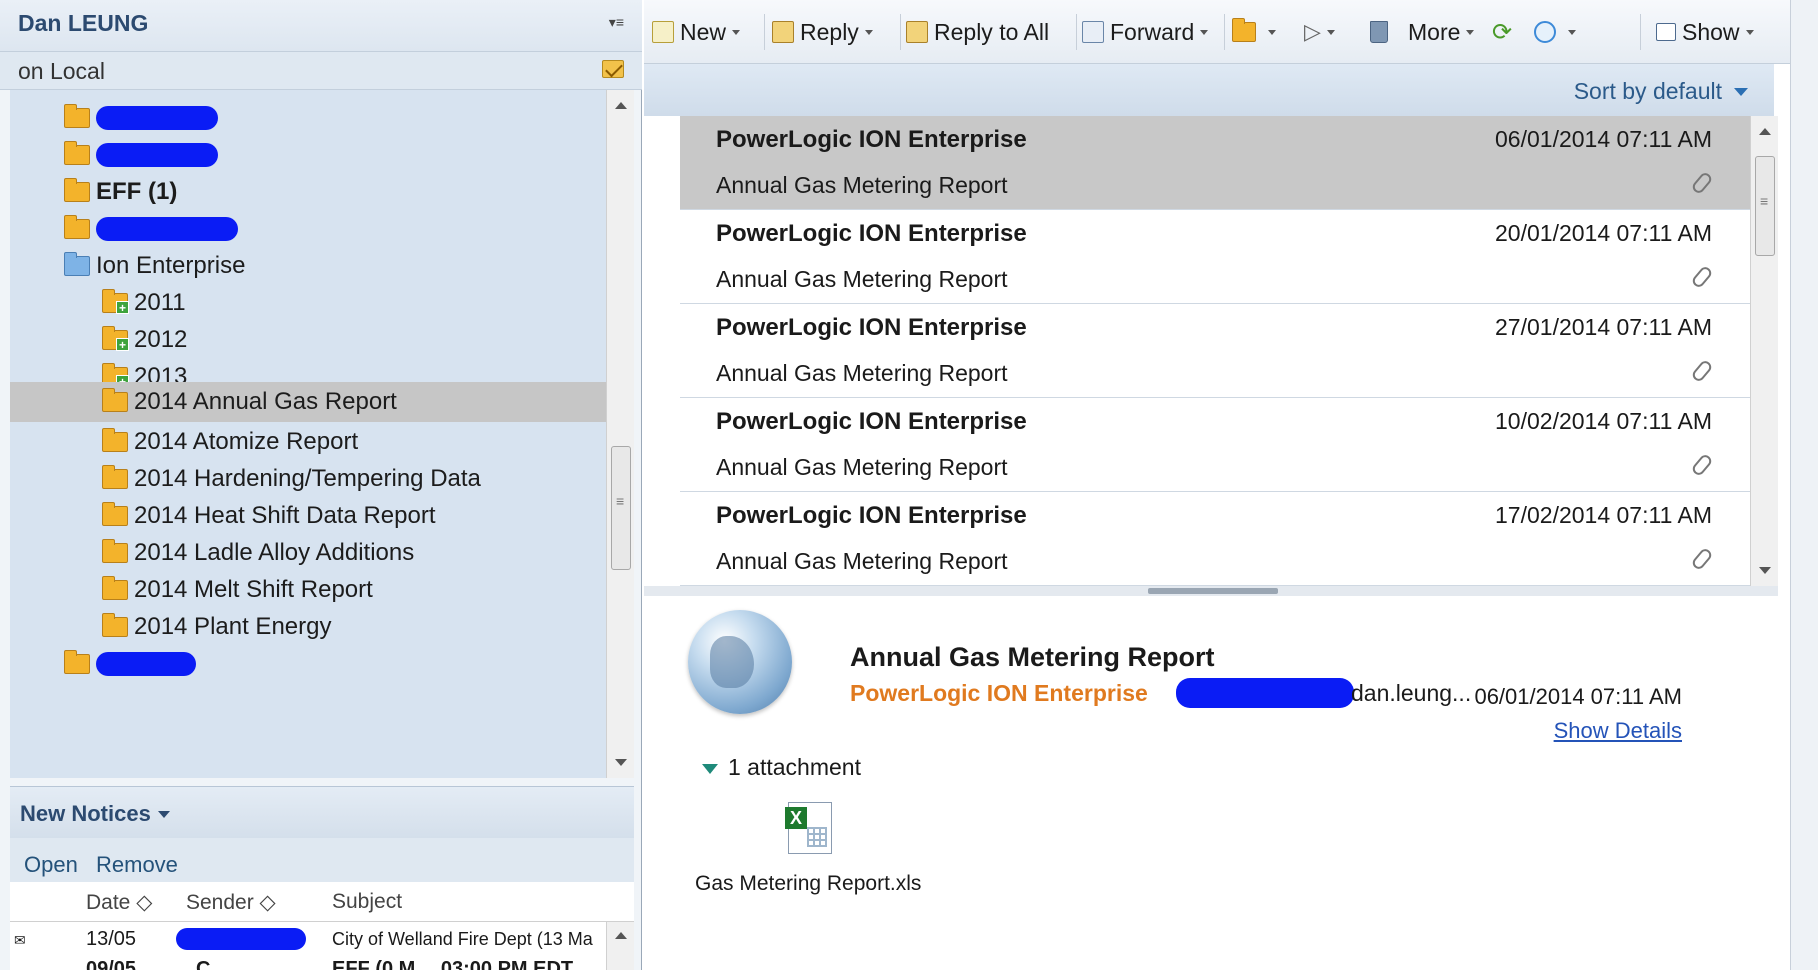 Image resolution: width=1818 pixels, height=970 pixels. I want to click on collapse-attachments-icon, so click(710, 769).